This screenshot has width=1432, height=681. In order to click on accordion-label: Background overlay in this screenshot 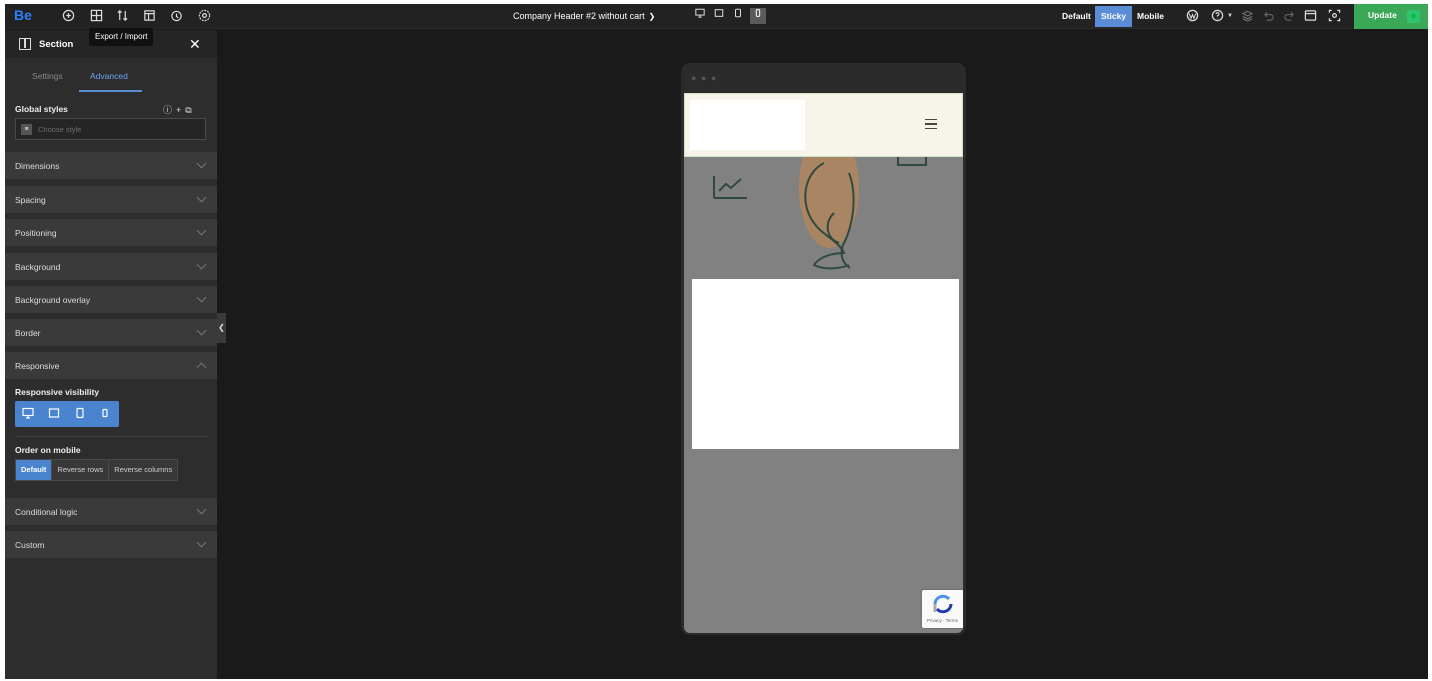, I will do `click(53, 300)`.